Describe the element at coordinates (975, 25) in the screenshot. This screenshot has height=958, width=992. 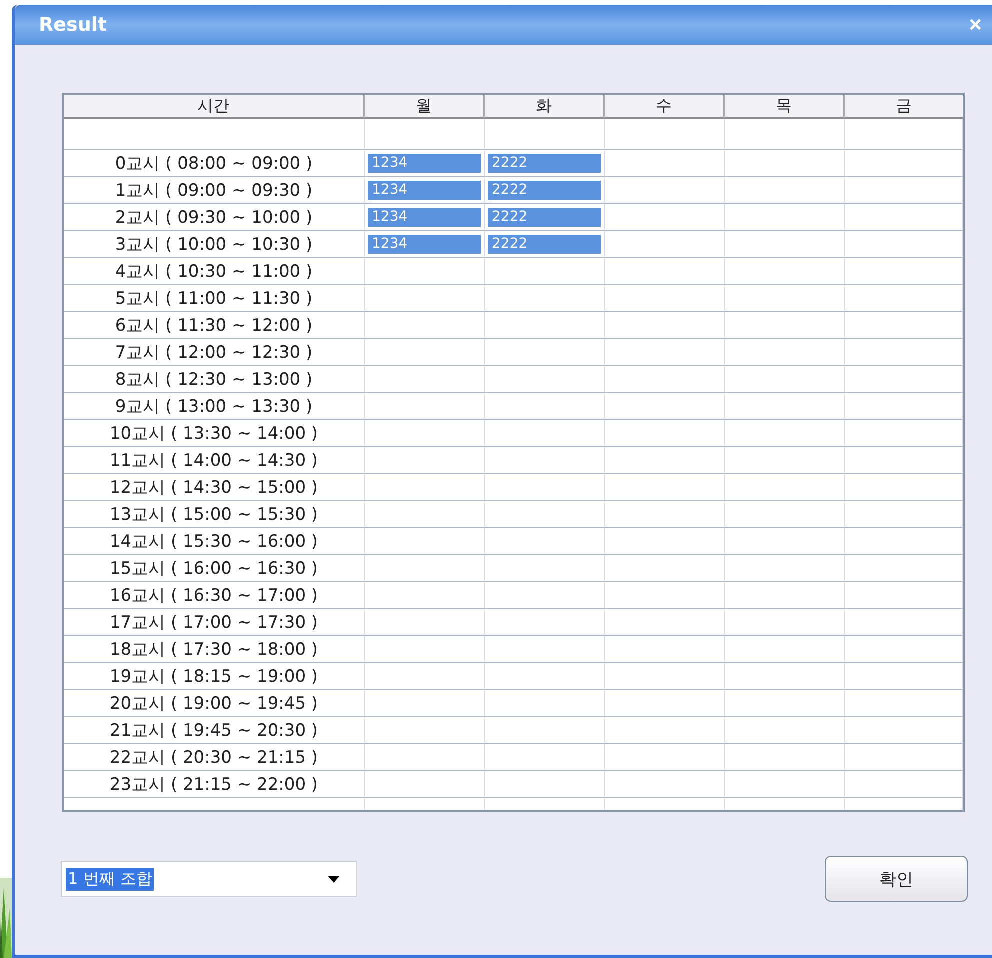
I see `close-button: ×` at that location.